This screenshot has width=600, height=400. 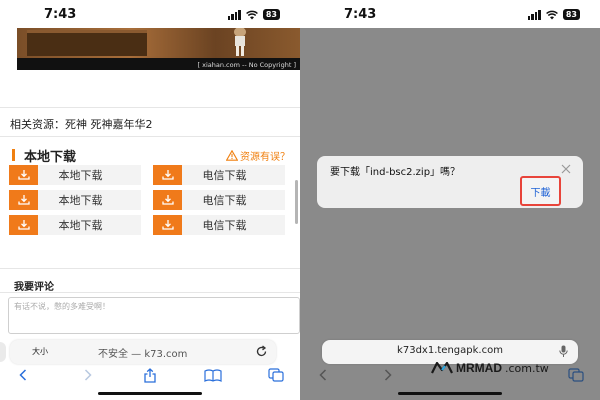 I want to click on related-resources-text: 相关资源：死神 死神嘉年华2, so click(x=81, y=124).